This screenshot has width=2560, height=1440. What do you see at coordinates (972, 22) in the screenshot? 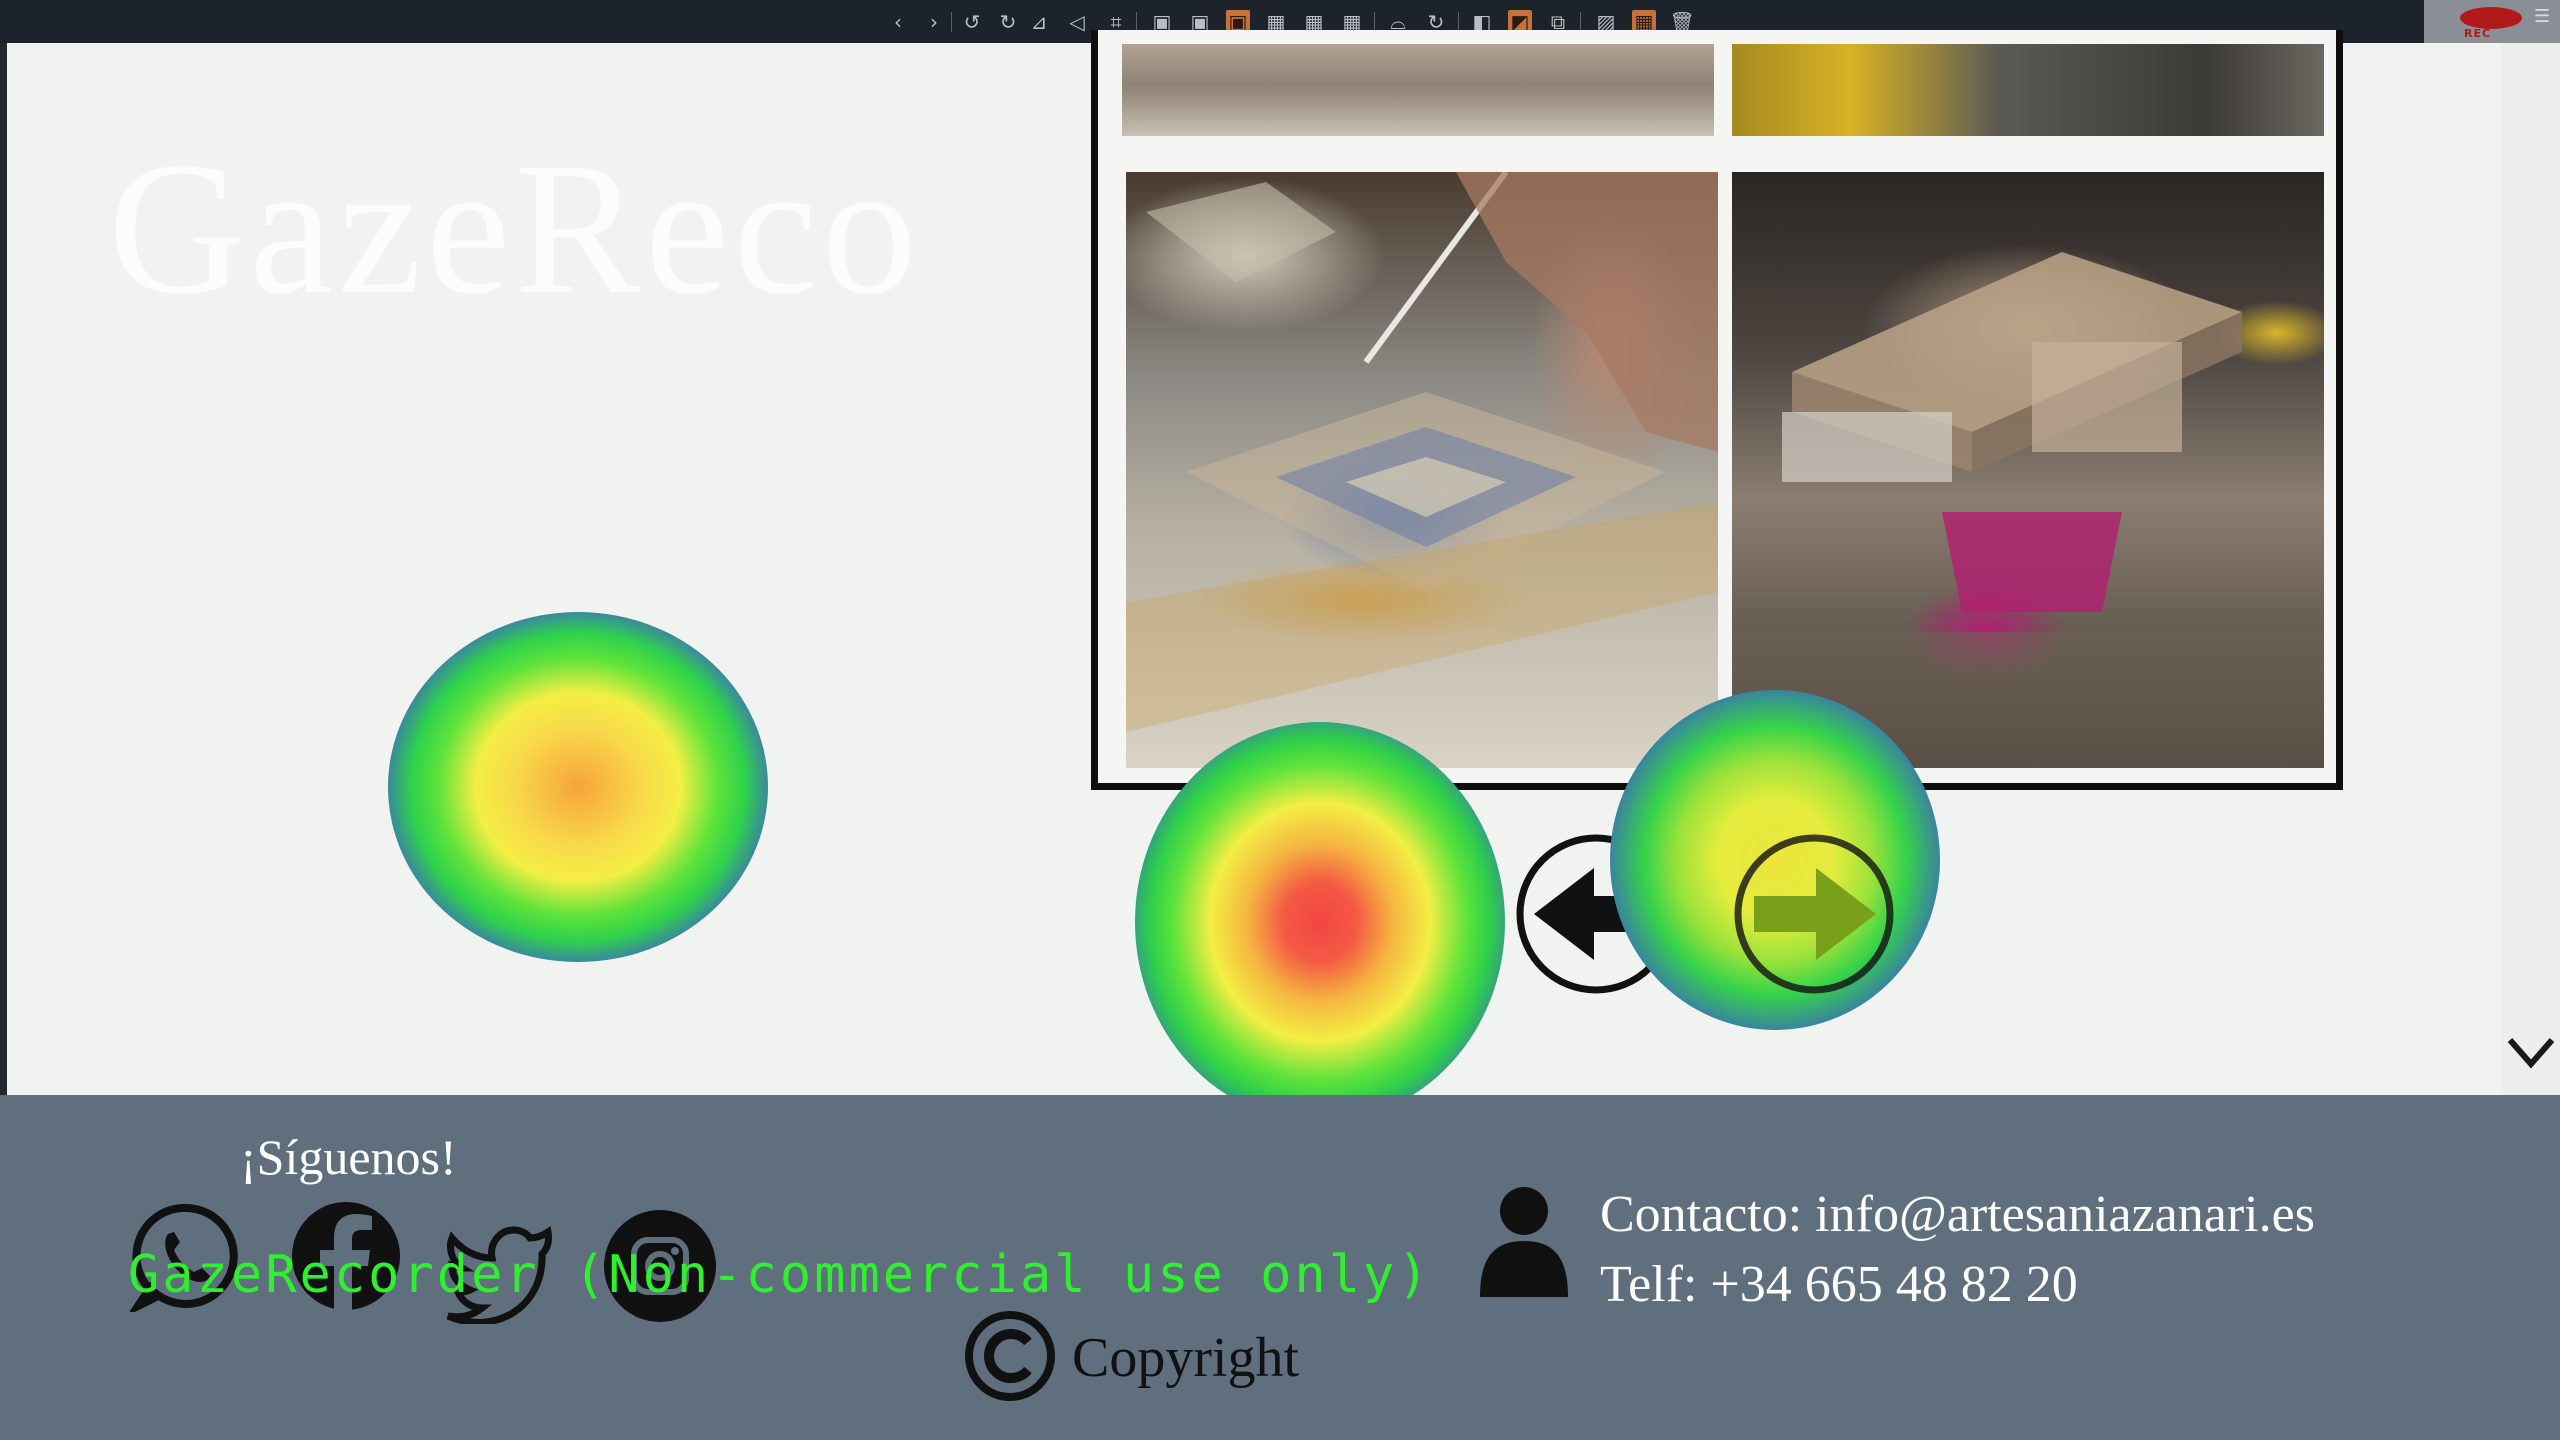
I see `rotate-left-icon: ↺` at bounding box center [972, 22].